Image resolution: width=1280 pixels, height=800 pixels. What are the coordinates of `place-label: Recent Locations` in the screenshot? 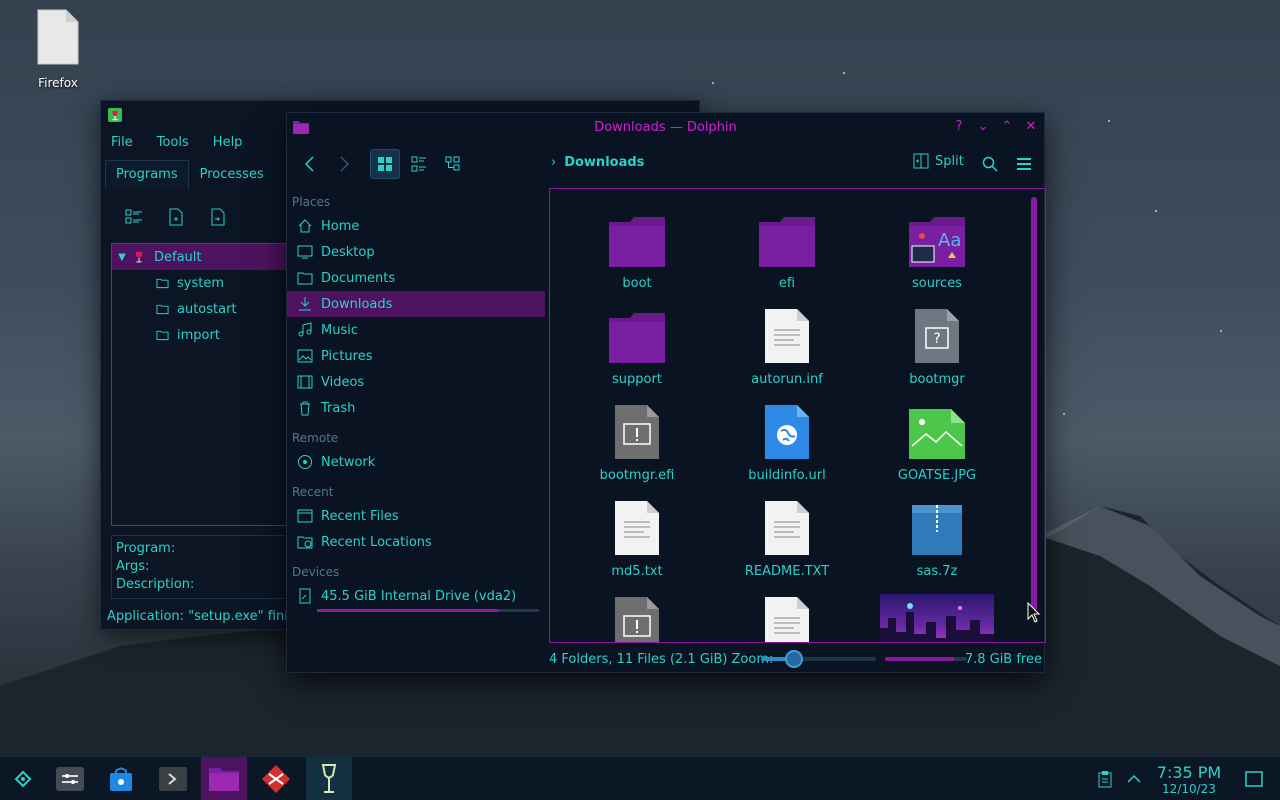 It's located at (376, 542).